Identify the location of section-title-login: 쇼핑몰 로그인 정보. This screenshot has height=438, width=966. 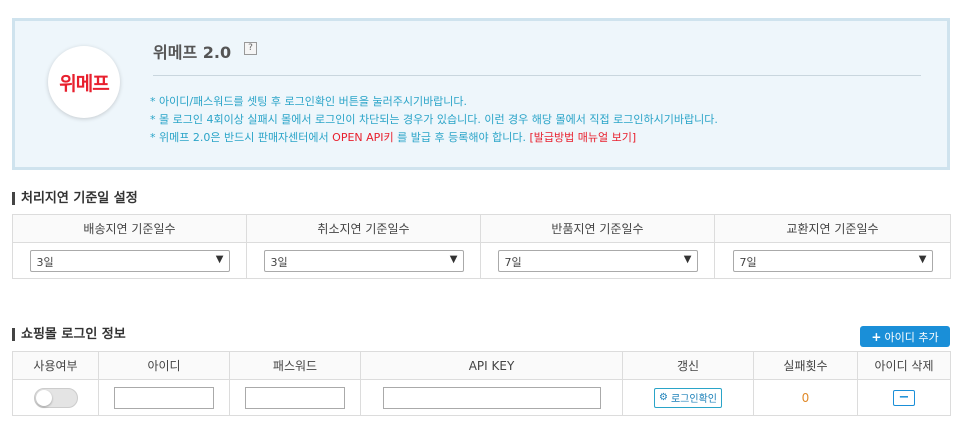
(69, 334).